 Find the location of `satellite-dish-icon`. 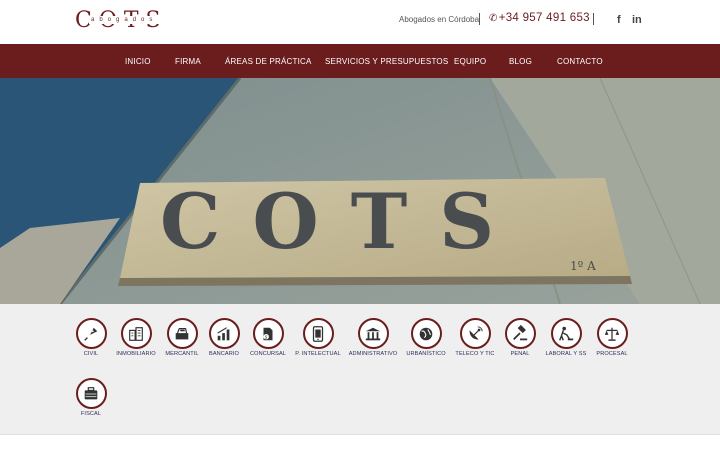

satellite-dish-icon is located at coordinates (476, 332).